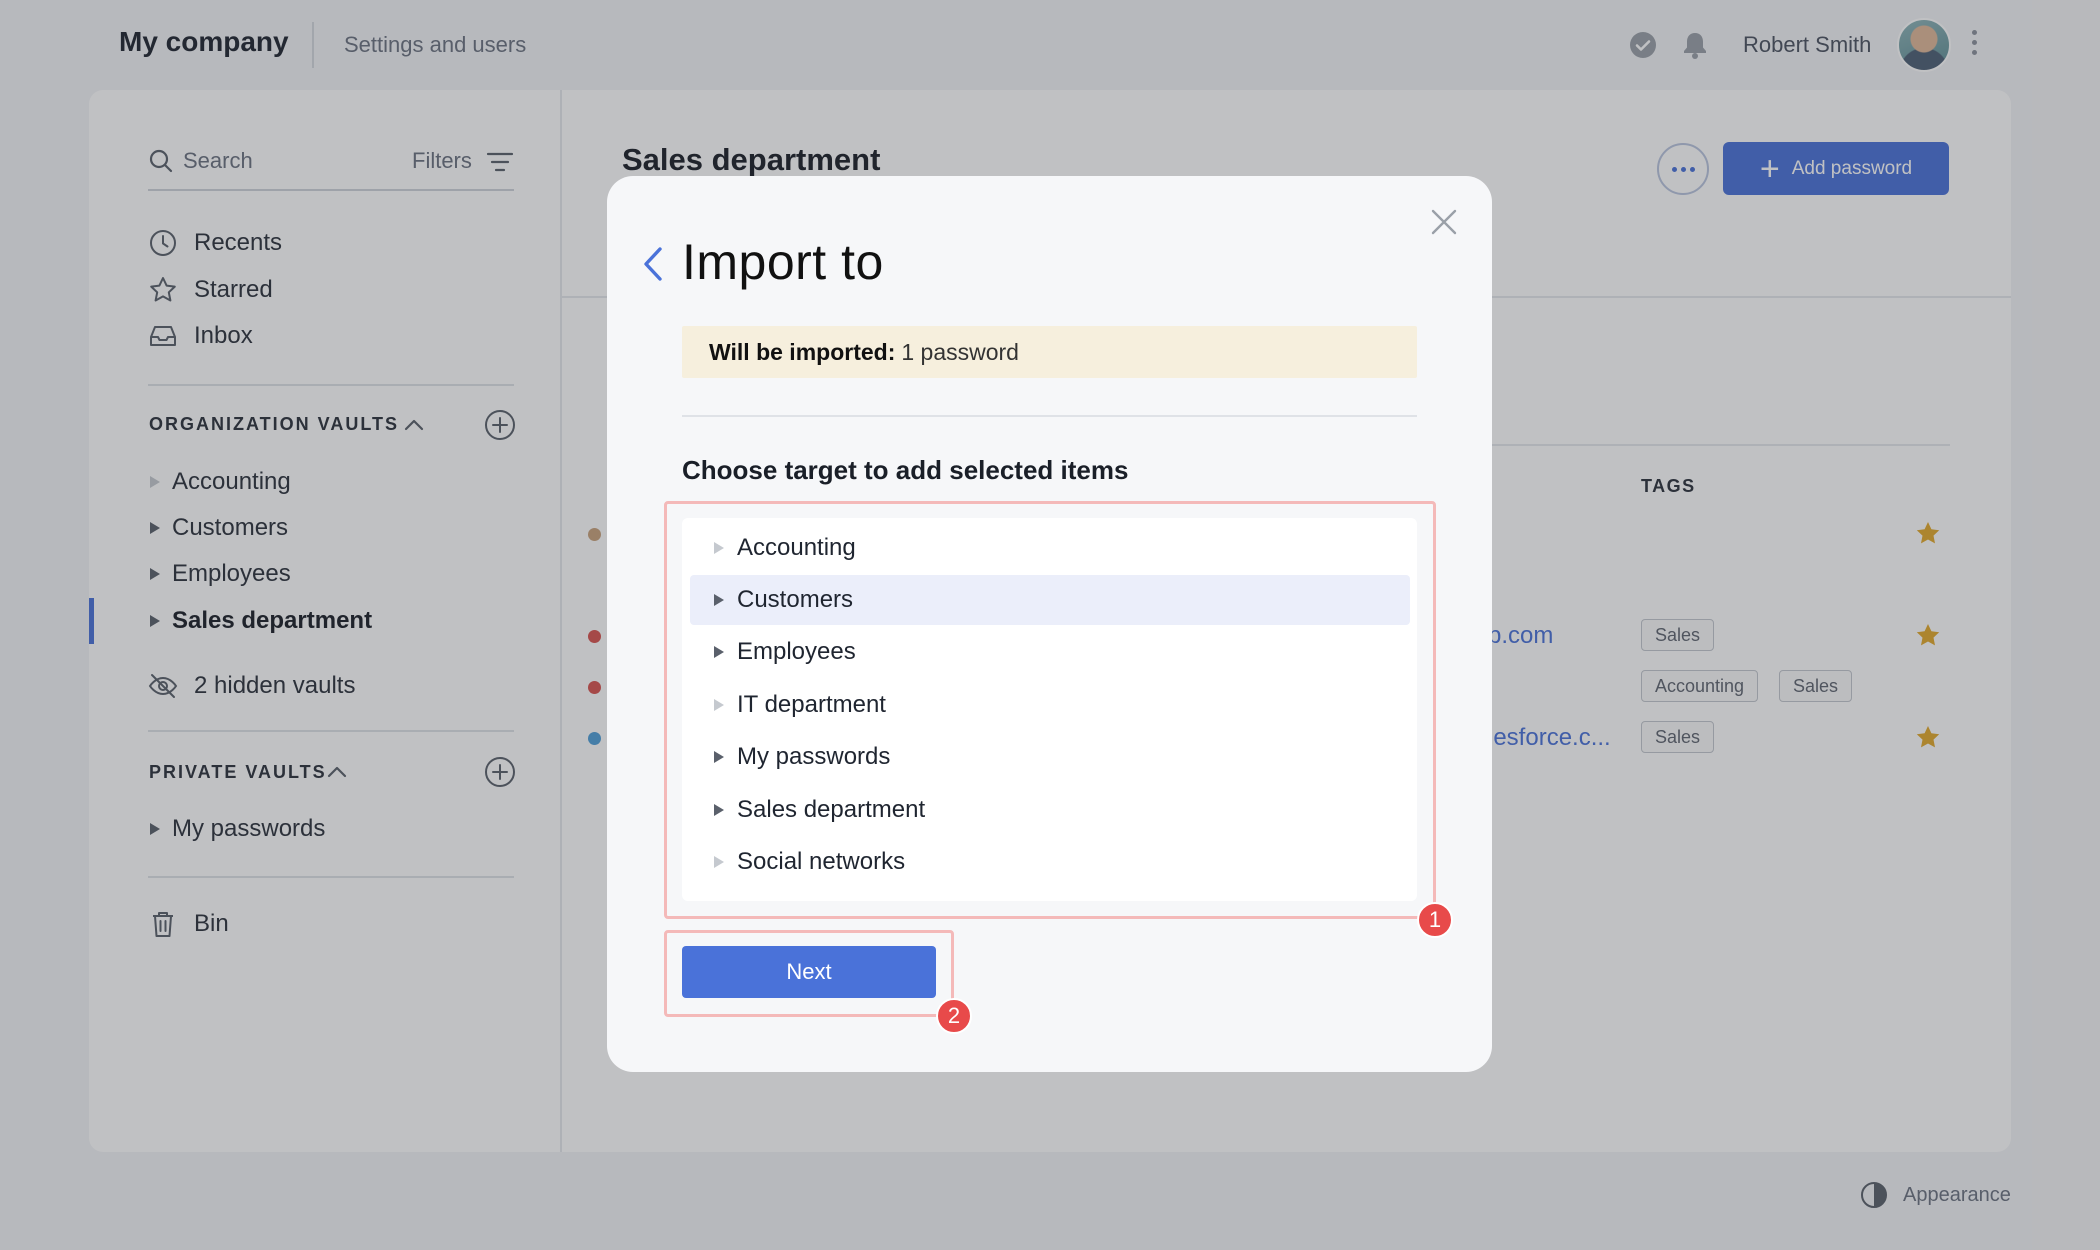 The image size is (2100, 1250). I want to click on target-item-customers: Customers, so click(1050, 600).